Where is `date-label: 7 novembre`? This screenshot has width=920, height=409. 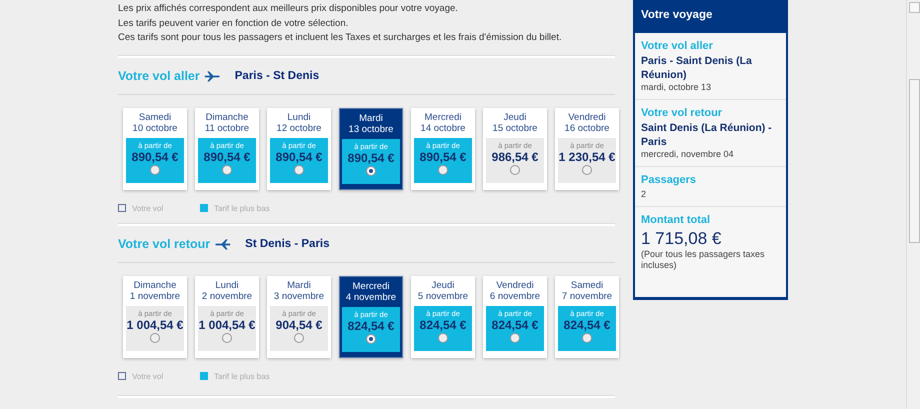
date-label: 7 novembre is located at coordinates (587, 296).